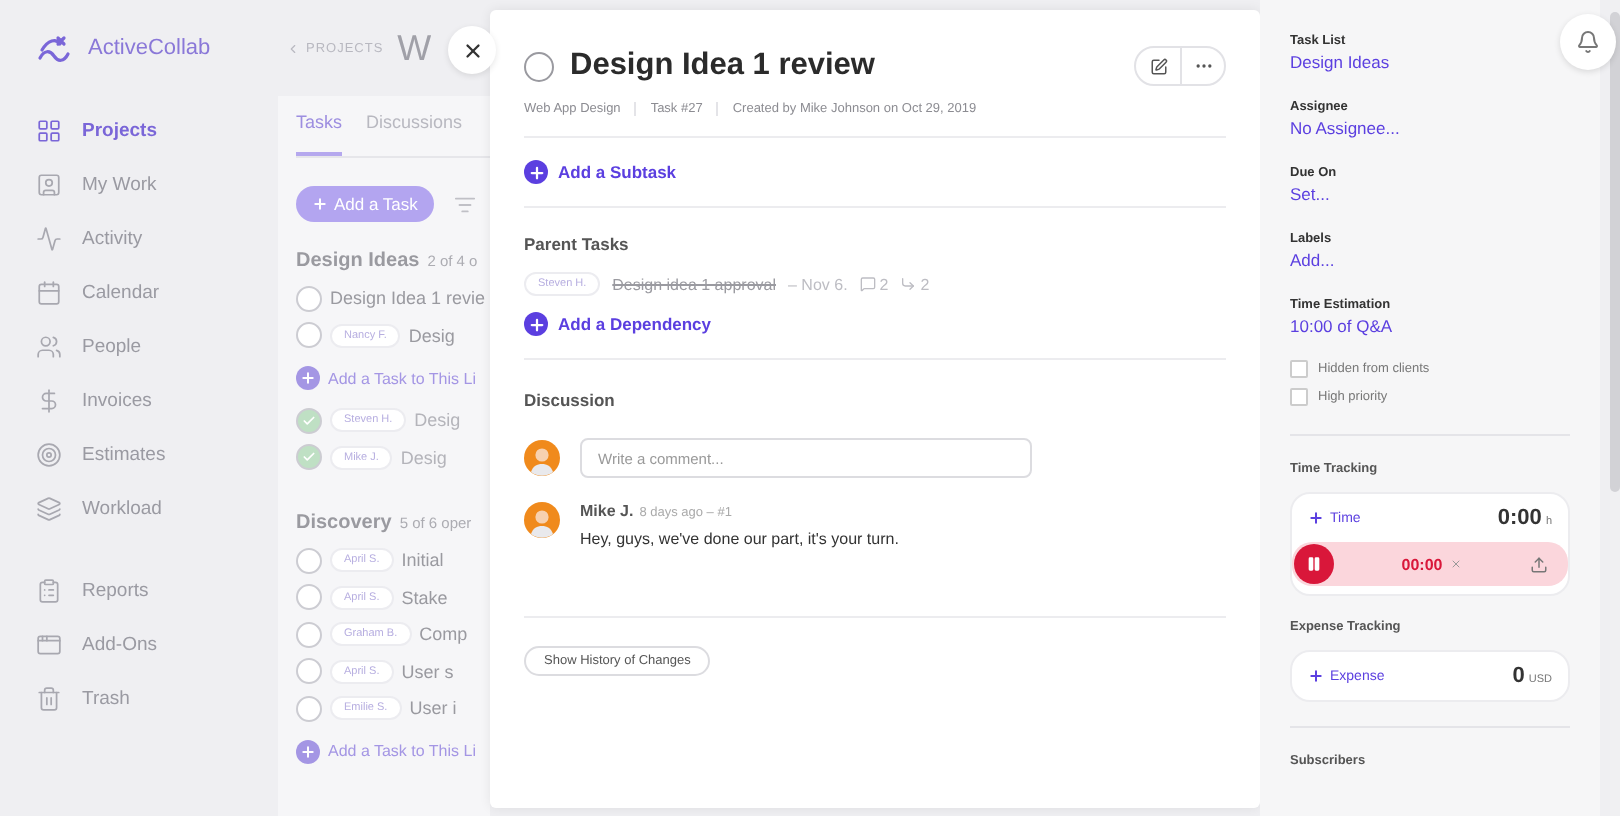 This screenshot has width=1620, height=816. I want to click on project-title: W, so click(414, 48).